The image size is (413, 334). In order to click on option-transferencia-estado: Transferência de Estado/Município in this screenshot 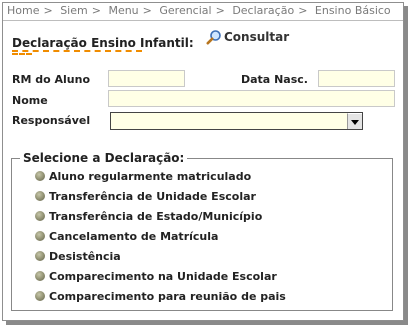, I will do `click(148, 216)`.